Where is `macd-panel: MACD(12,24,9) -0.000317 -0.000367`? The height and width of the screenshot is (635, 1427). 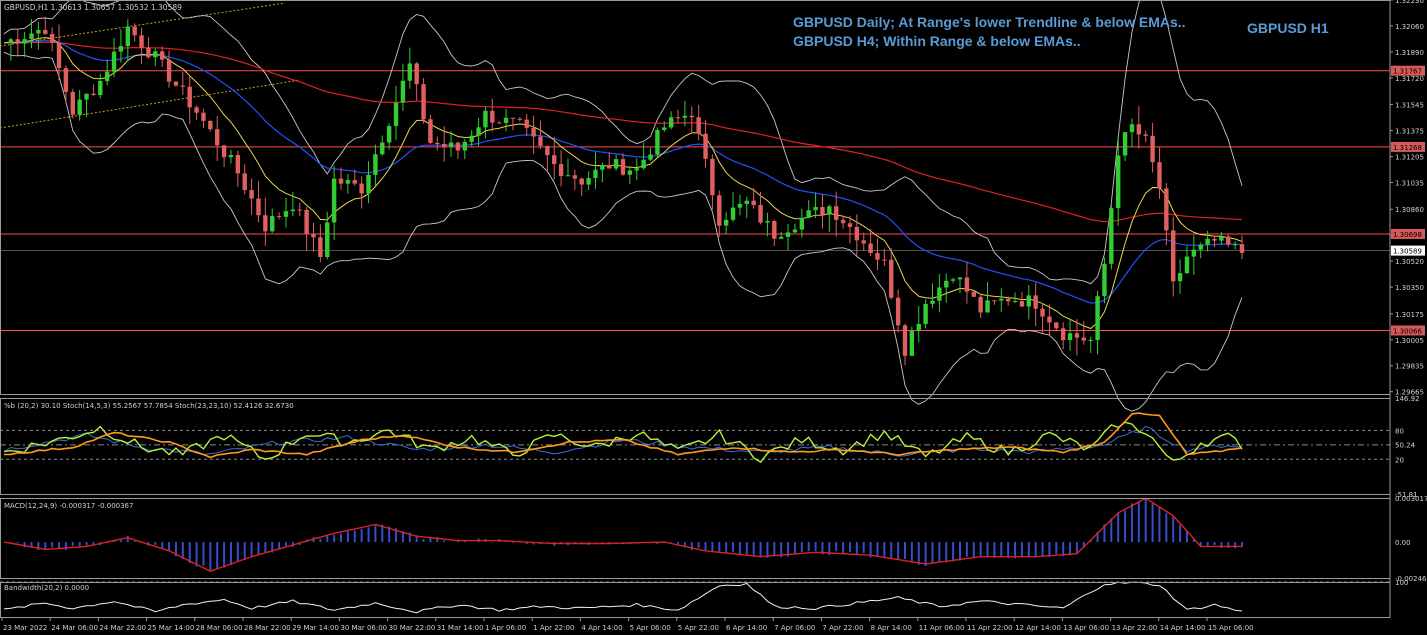 macd-panel: MACD(12,24,9) -0.000317 -0.000367 is located at coordinates (623, 535).